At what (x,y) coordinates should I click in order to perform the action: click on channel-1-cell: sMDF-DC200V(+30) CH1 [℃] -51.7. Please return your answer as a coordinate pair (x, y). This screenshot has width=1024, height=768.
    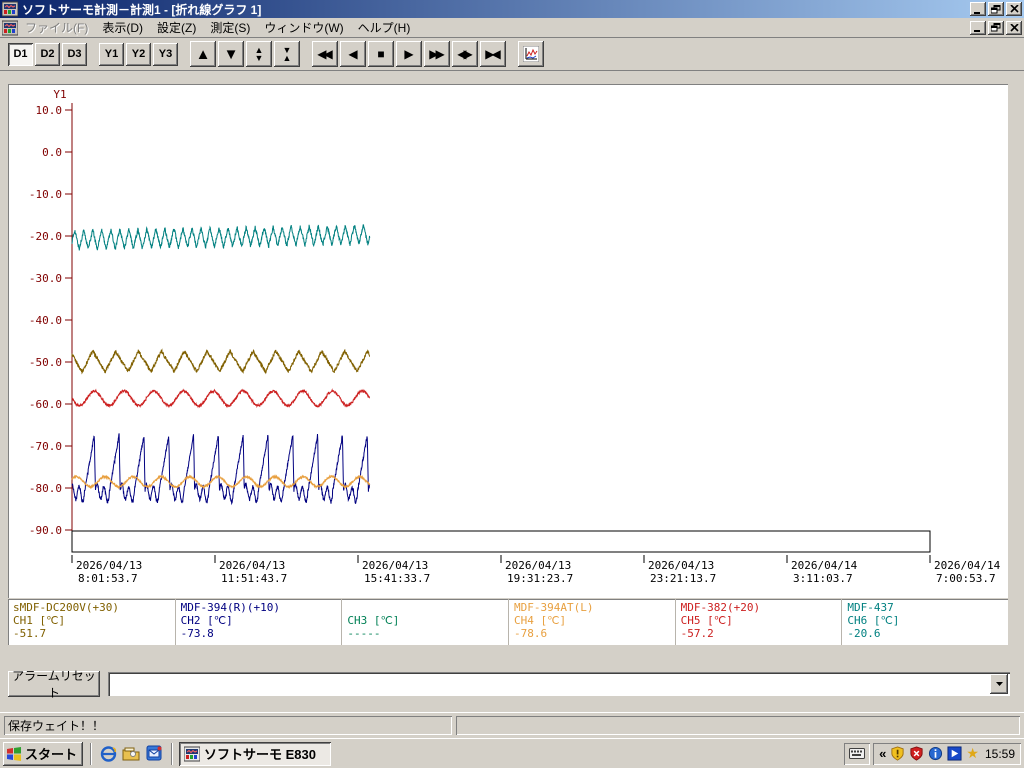
    Looking at the image, I should click on (91, 622).